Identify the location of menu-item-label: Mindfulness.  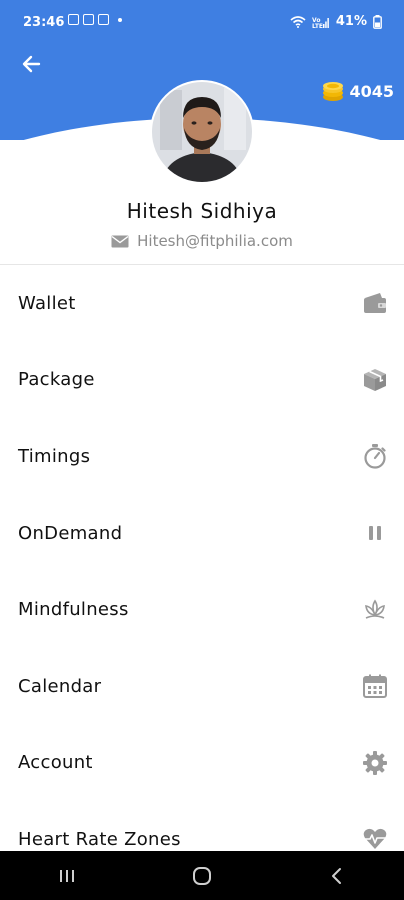
(73, 610).